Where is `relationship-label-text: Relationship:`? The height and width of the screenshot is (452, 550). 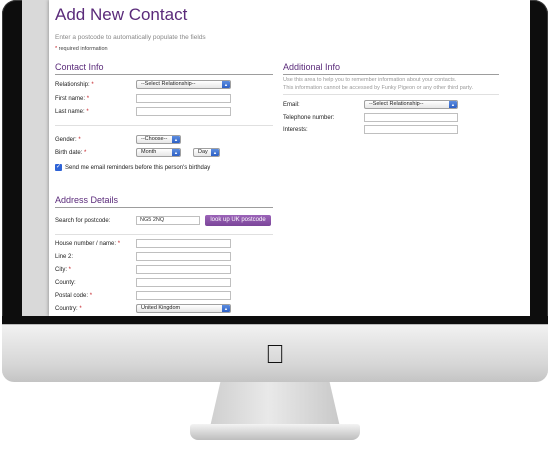
relationship-label-text: Relationship: is located at coordinates (72, 85).